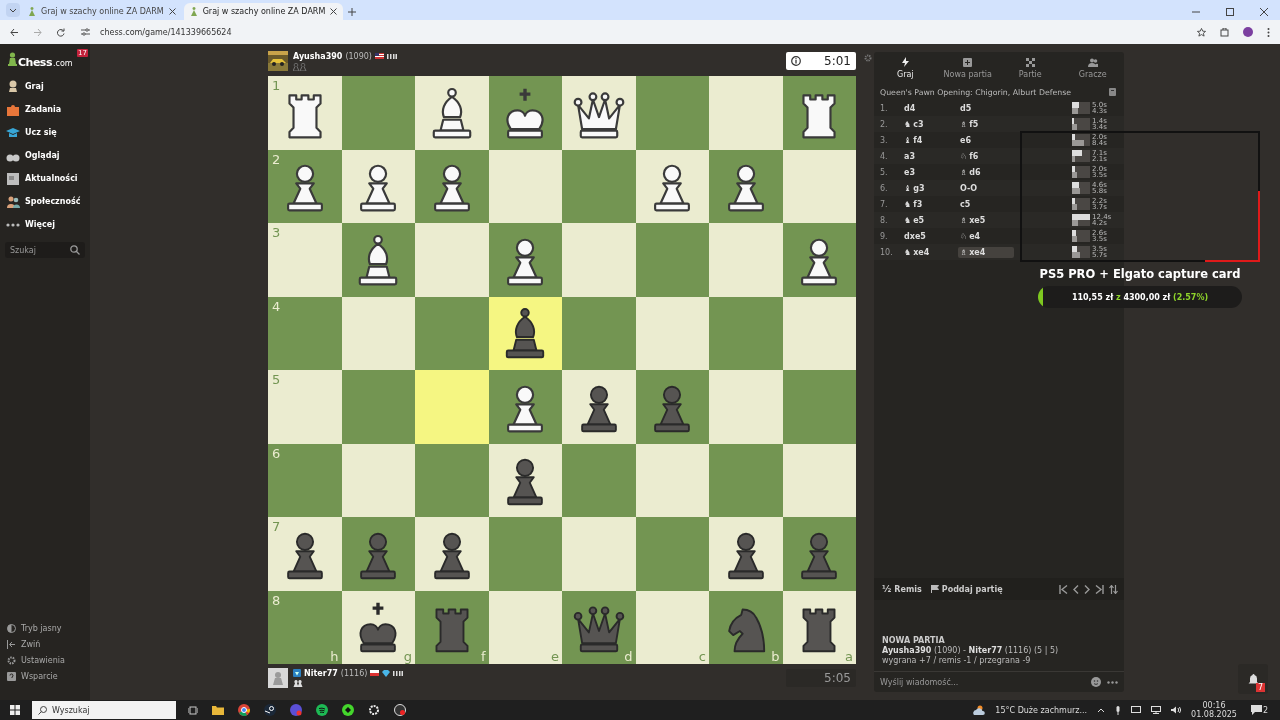 This screenshot has height=720, width=1280. What do you see at coordinates (986, 124) in the screenshot?
I see `move-notation: ♗ f5` at bounding box center [986, 124].